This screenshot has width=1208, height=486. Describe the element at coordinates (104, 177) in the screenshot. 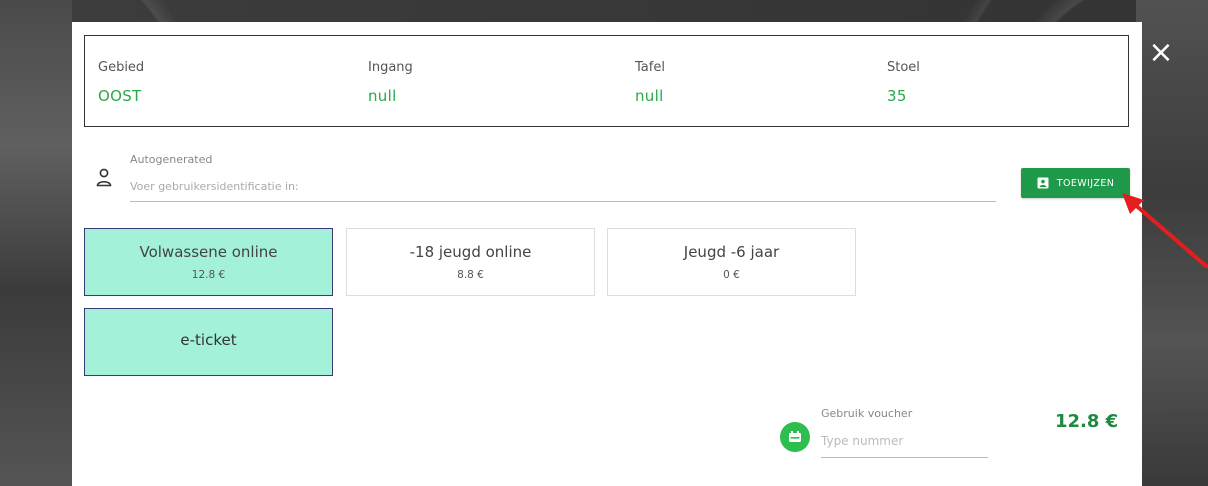

I see `user-icon` at that location.